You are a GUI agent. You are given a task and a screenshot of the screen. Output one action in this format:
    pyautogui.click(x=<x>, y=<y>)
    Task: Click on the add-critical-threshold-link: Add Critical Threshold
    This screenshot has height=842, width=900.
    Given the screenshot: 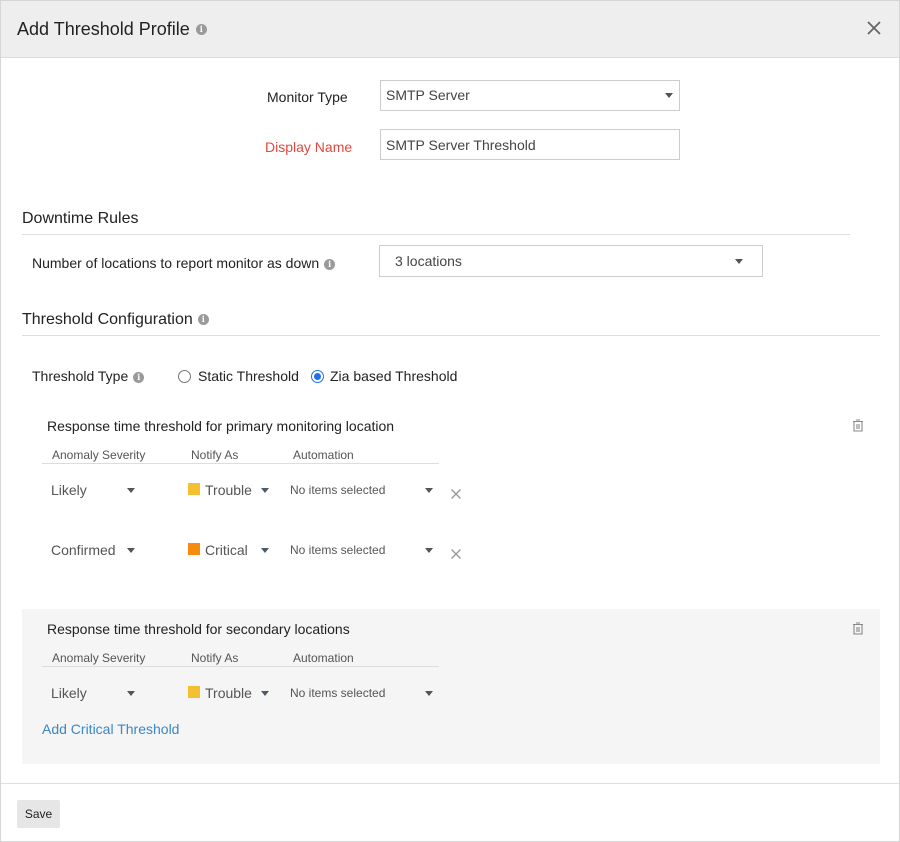 What is the action you would take?
    pyautogui.click(x=110, y=729)
    